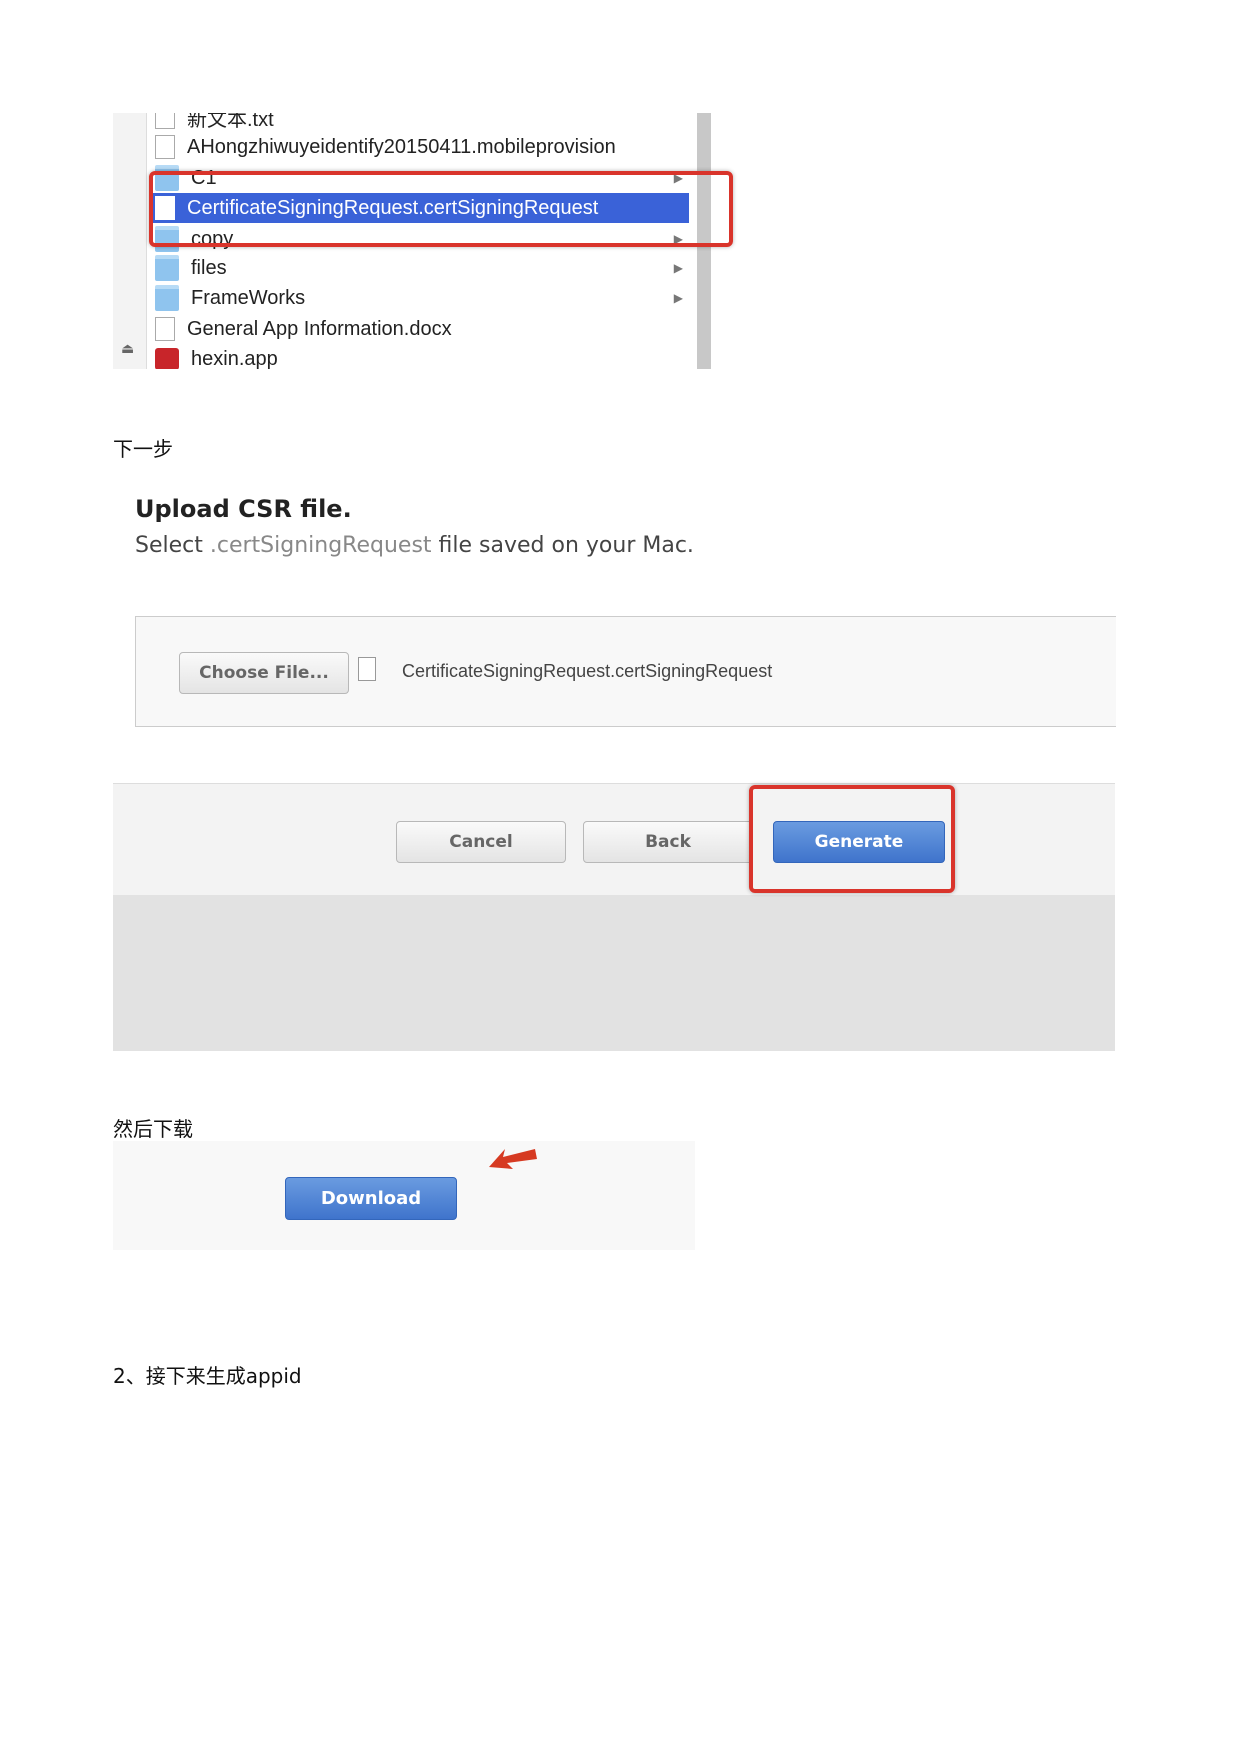 This screenshot has width=1239, height=1754. What do you see at coordinates (481, 842) in the screenshot?
I see `cancel-button: Cancel` at bounding box center [481, 842].